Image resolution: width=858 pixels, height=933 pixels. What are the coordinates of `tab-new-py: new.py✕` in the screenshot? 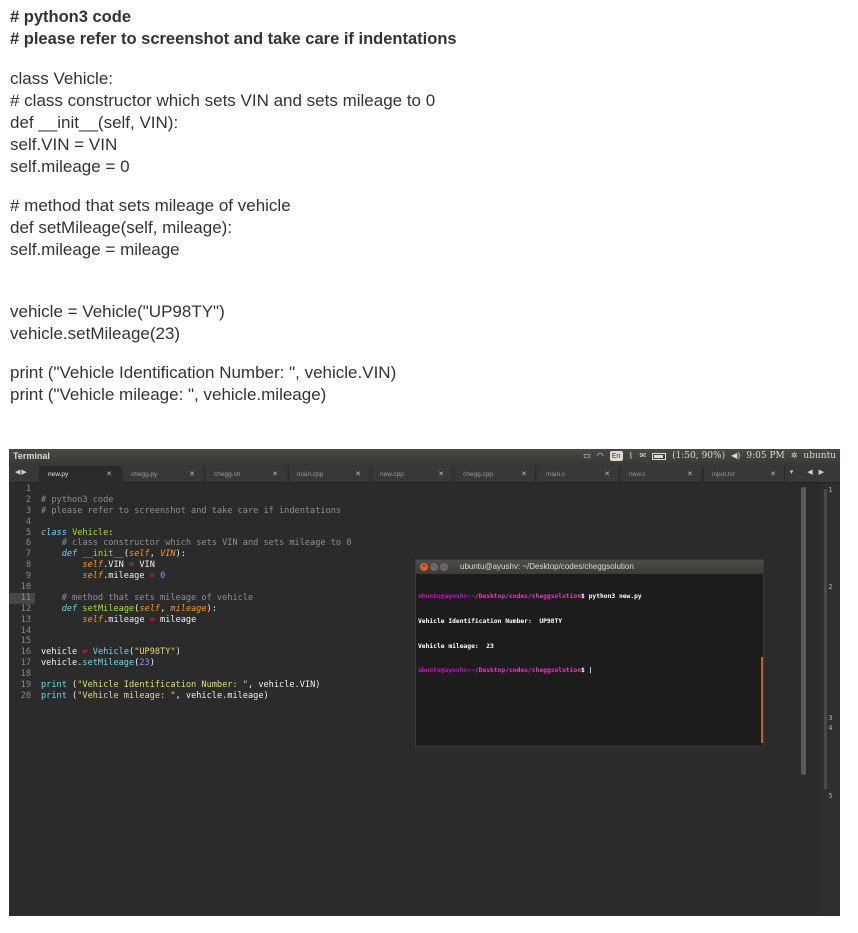 It's located at (80, 474).